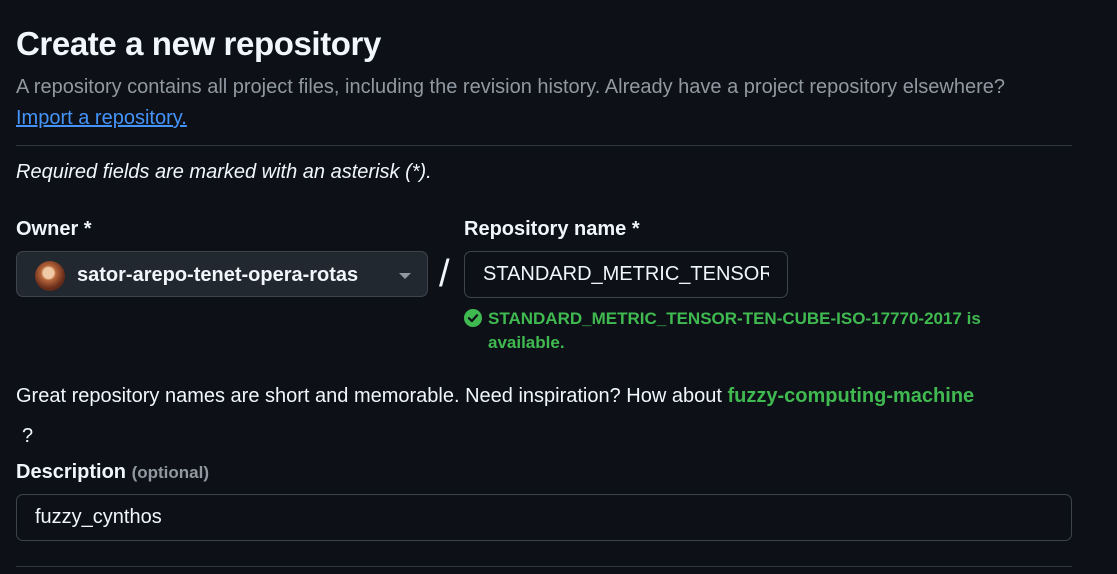  What do you see at coordinates (101, 118) in the screenshot?
I see `import-repository-link: Import a repository.` at bounding box center [101, 118].